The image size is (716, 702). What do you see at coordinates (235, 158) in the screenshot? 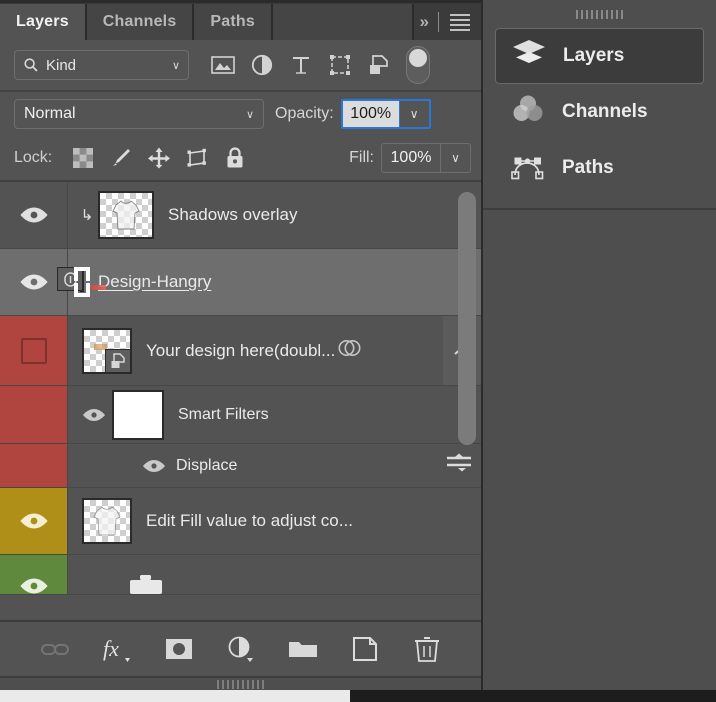
I see `lock-all-icon` at bounding box center [235, 158].